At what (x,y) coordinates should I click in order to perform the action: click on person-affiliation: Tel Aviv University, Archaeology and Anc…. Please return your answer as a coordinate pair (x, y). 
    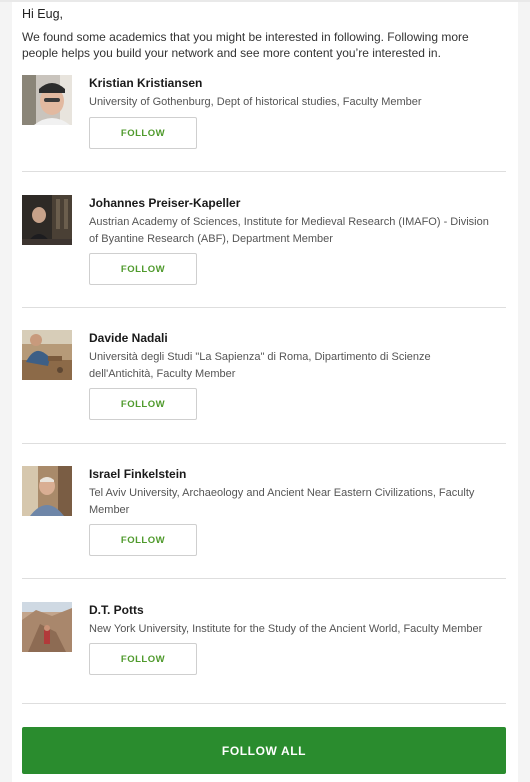
    Looking at the image, I should click on (282, 501).